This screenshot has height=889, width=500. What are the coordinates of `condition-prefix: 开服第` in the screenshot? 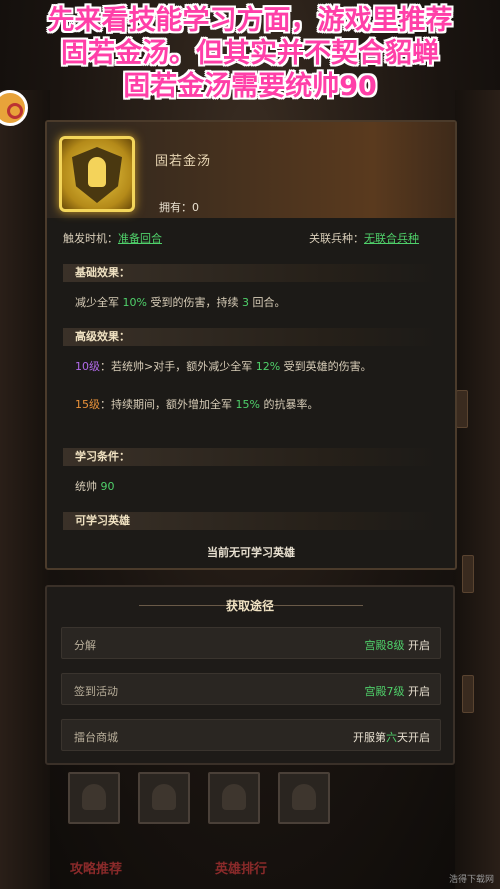 It's located at (369, 737).